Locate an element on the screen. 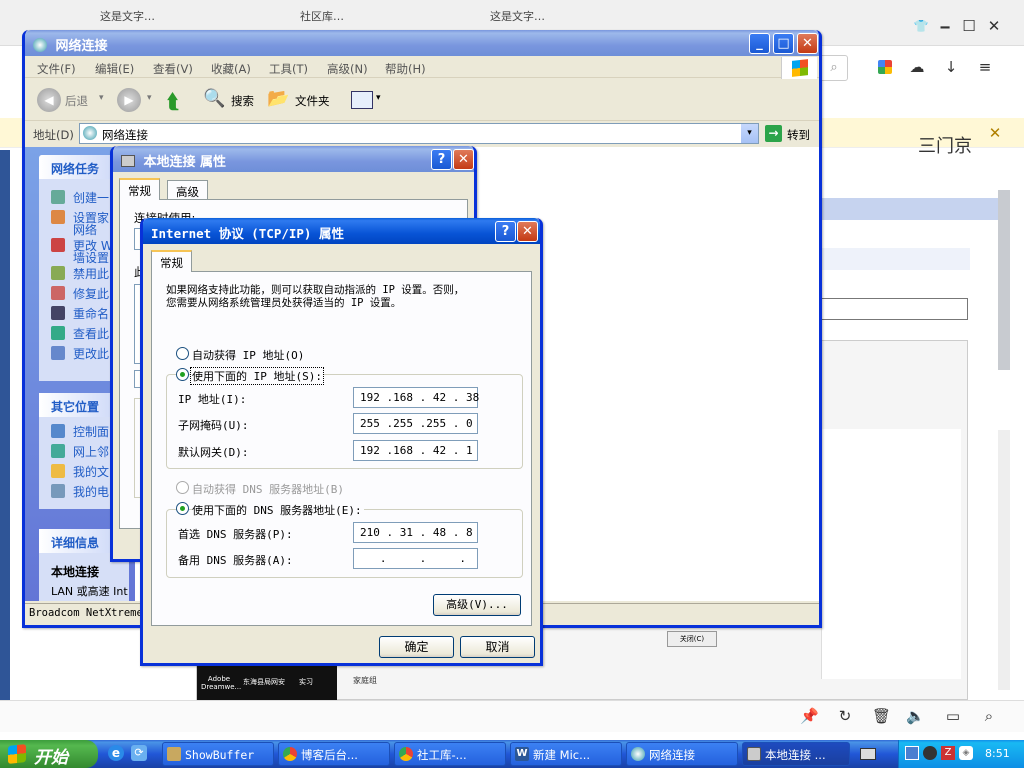  task-firewall-cont: 墙设置 is located at coordinates (91, 257).